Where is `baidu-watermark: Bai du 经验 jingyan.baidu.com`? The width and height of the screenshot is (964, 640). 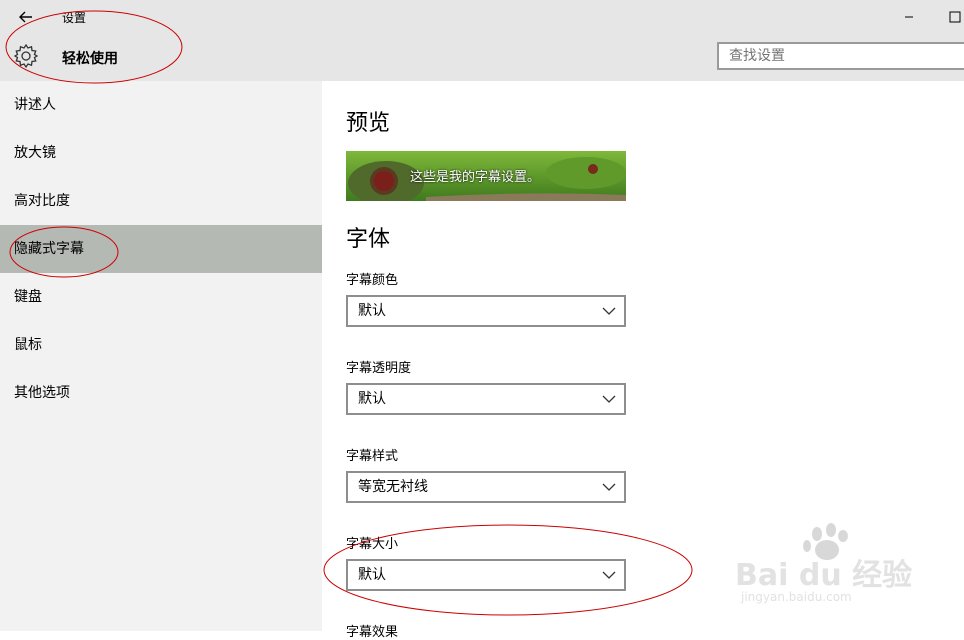 baidu-watermark: Bai du 经验 jingyan.baidu.com is located at coordinates (825, 565).